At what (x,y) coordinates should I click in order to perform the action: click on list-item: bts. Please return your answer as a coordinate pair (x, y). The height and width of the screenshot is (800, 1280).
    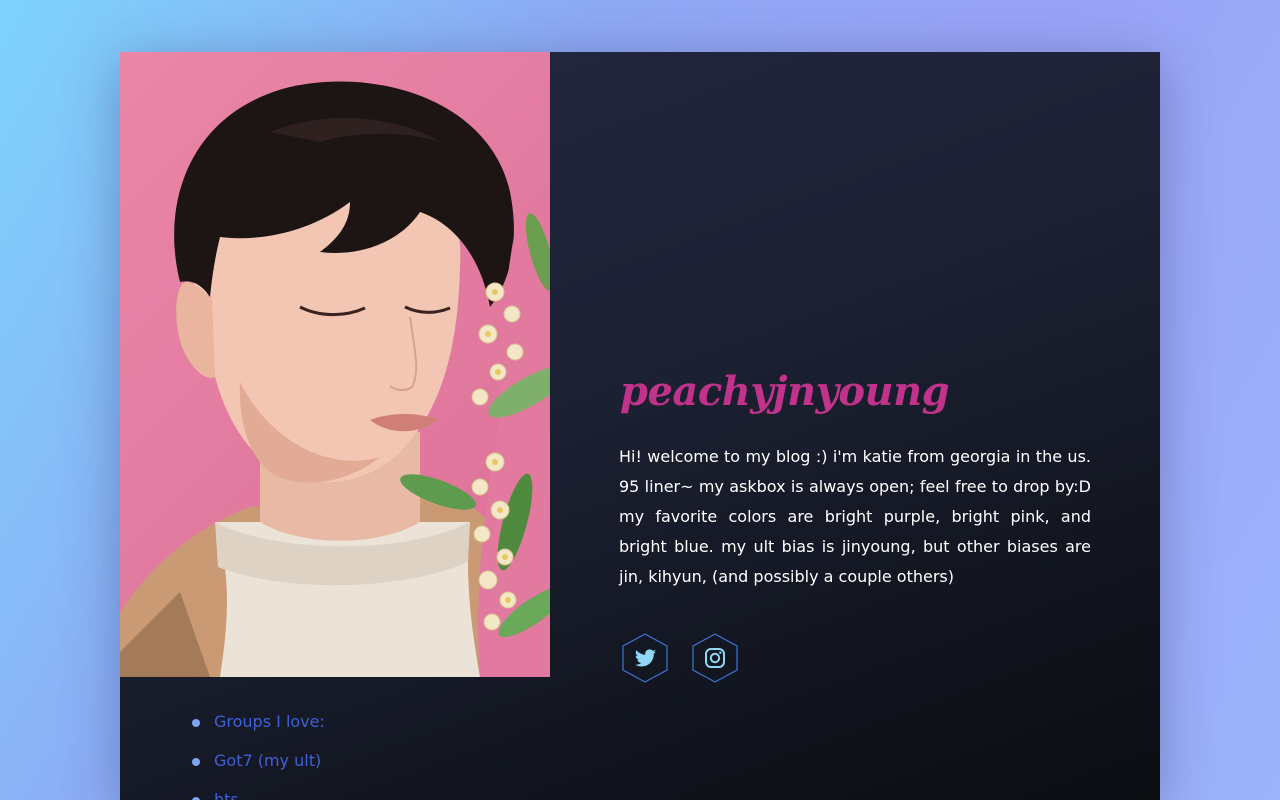
    Looking at the image, I should click on (258, 793).